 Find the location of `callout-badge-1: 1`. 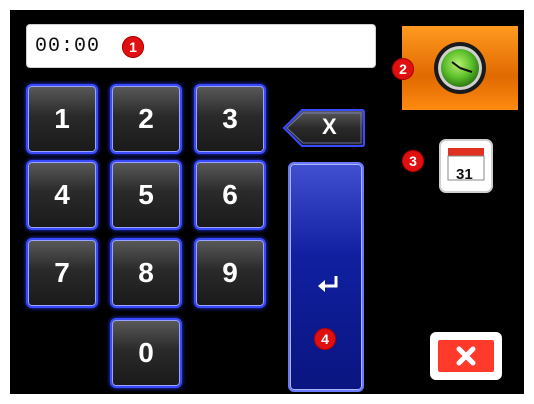

callout-badge-1: 1 is located at coordinates (133, 47).